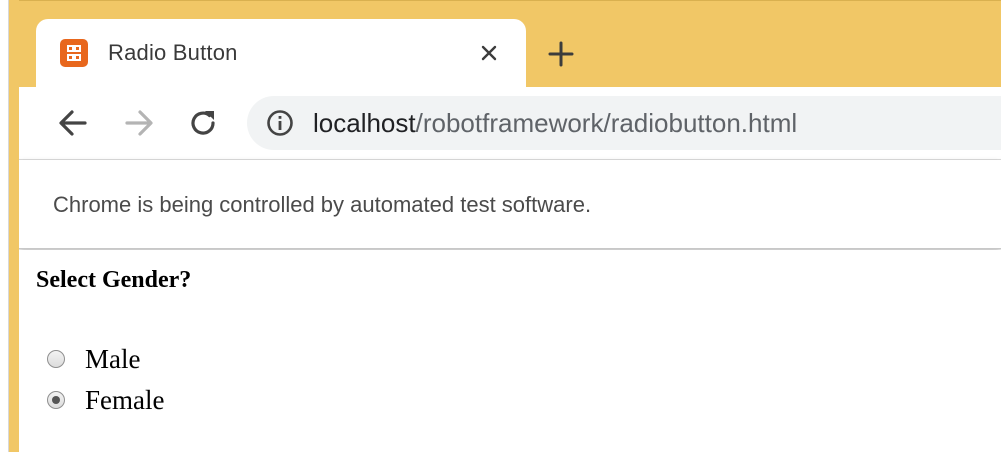 Image resolution: width=1001 pixels, height=452 pixels. I want to click on radio-male, so click(56, 359).